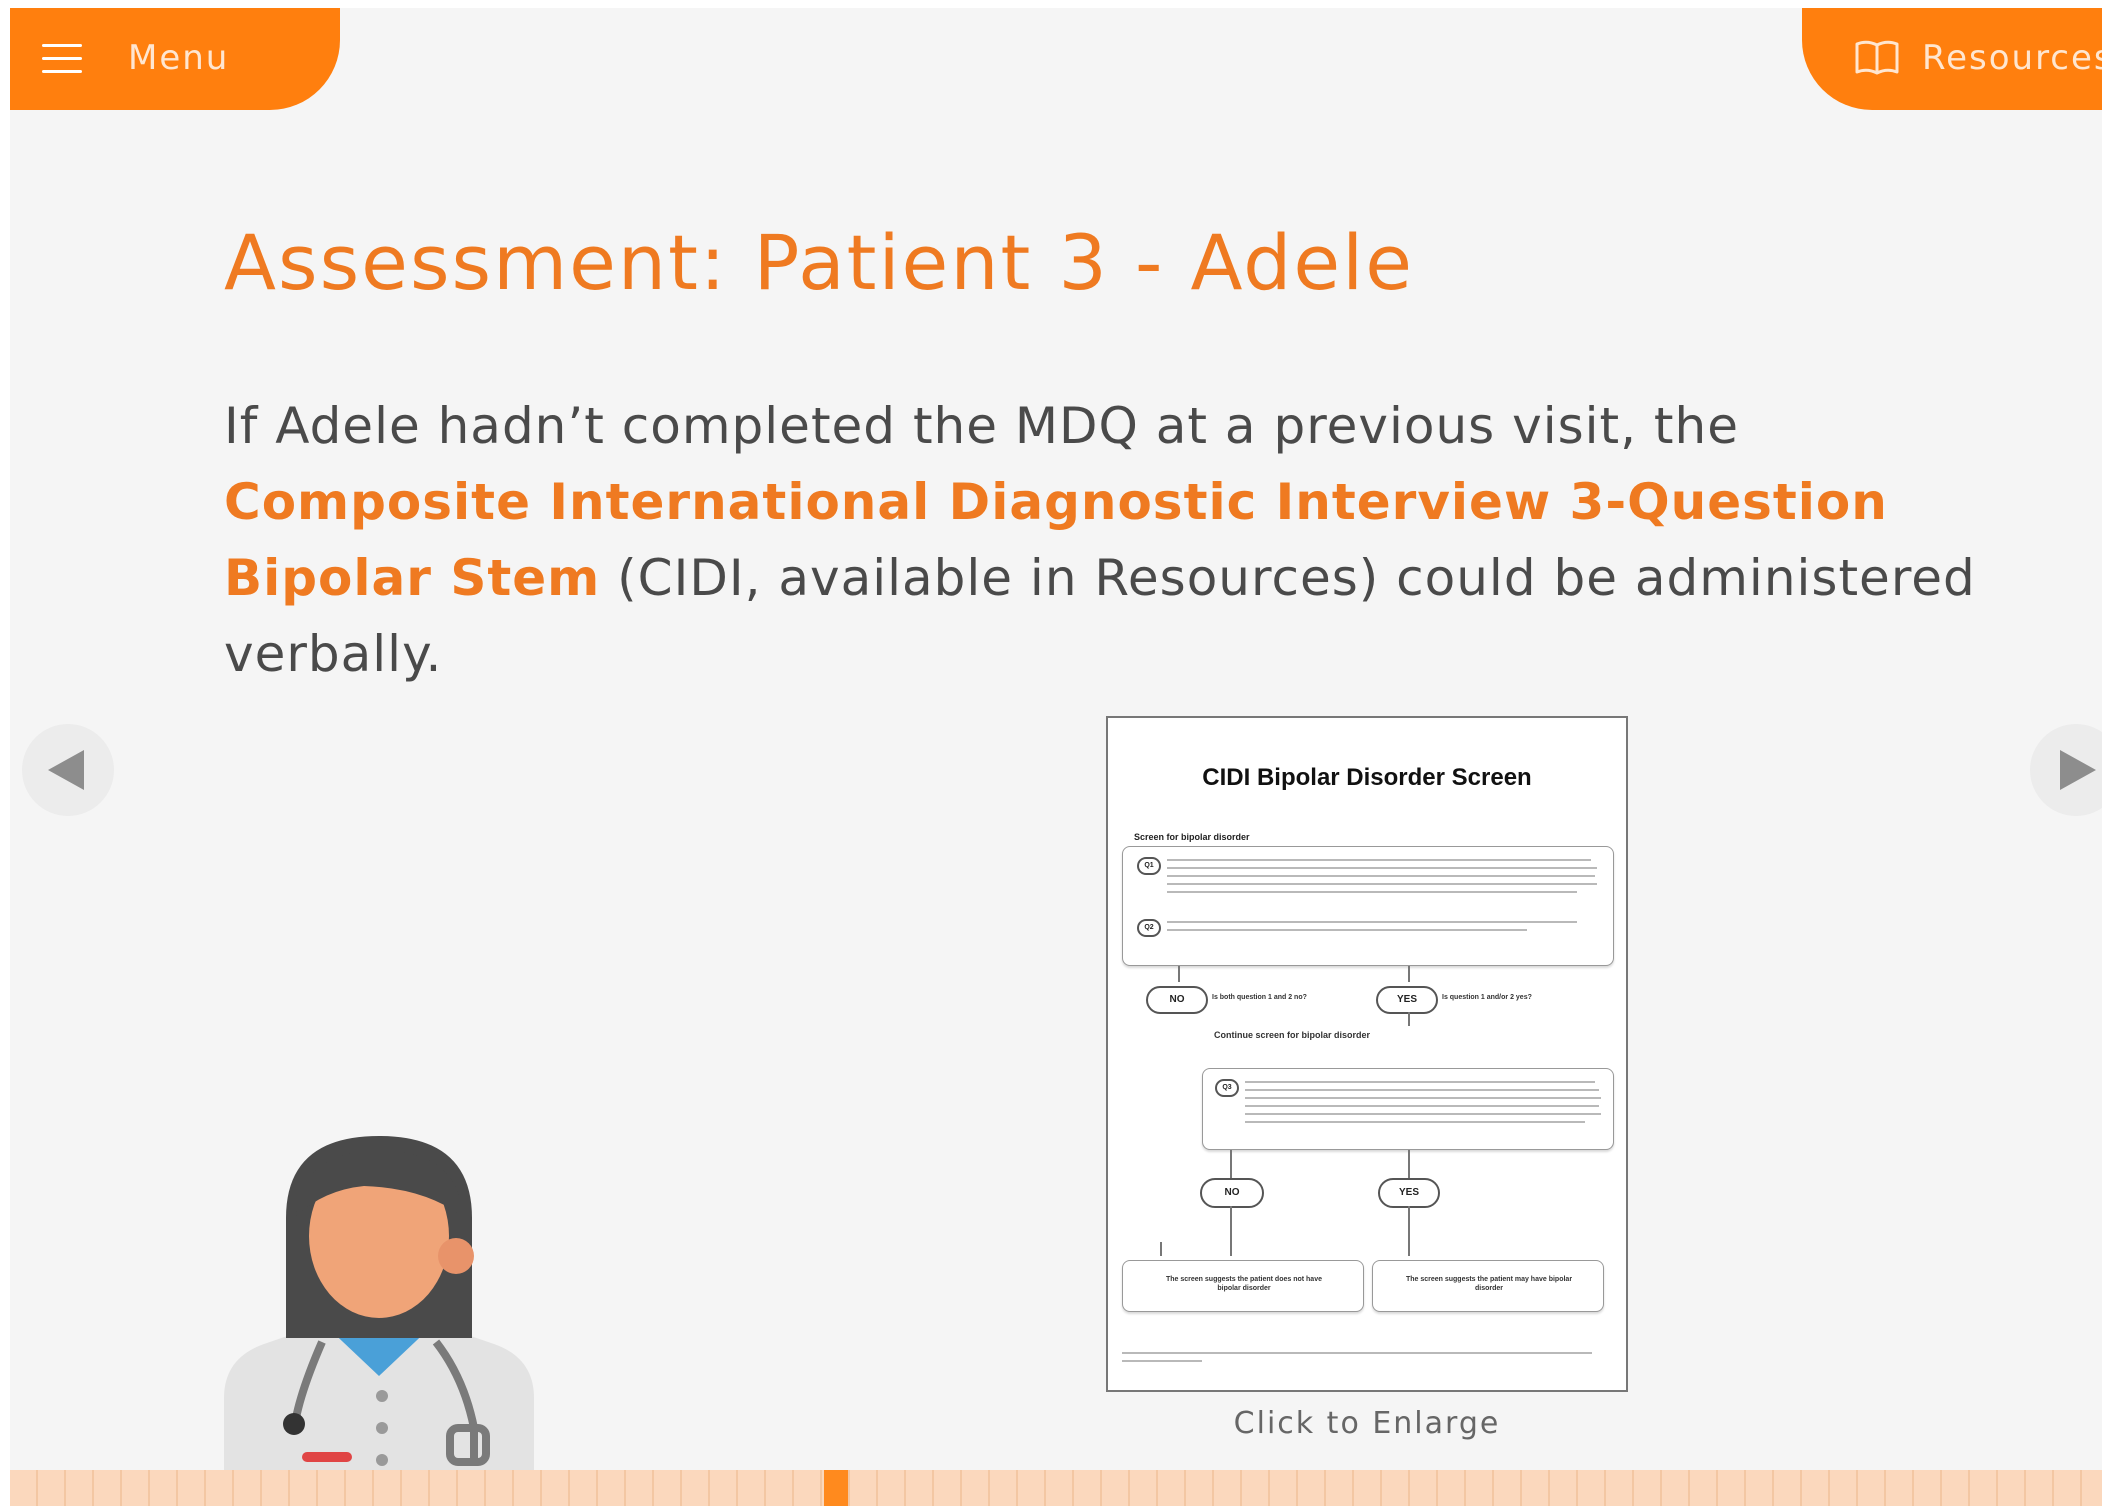 Image resolution: width=2102 pixels, height=1506 pixels. I want to click on doctor-avatar-icon, so click(379, 1304).